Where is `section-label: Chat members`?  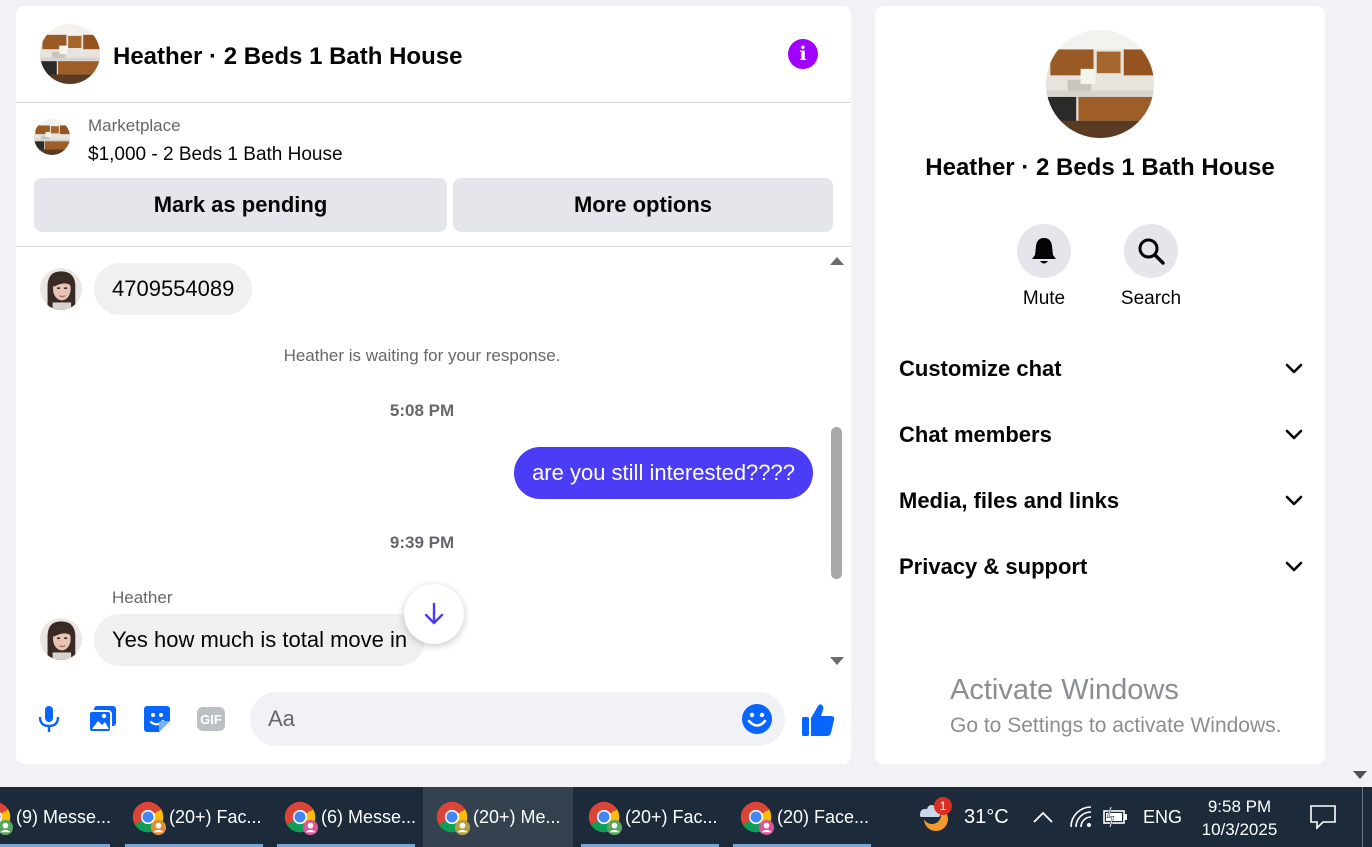
section-label: Chat members is located at coordinates (975, 434).